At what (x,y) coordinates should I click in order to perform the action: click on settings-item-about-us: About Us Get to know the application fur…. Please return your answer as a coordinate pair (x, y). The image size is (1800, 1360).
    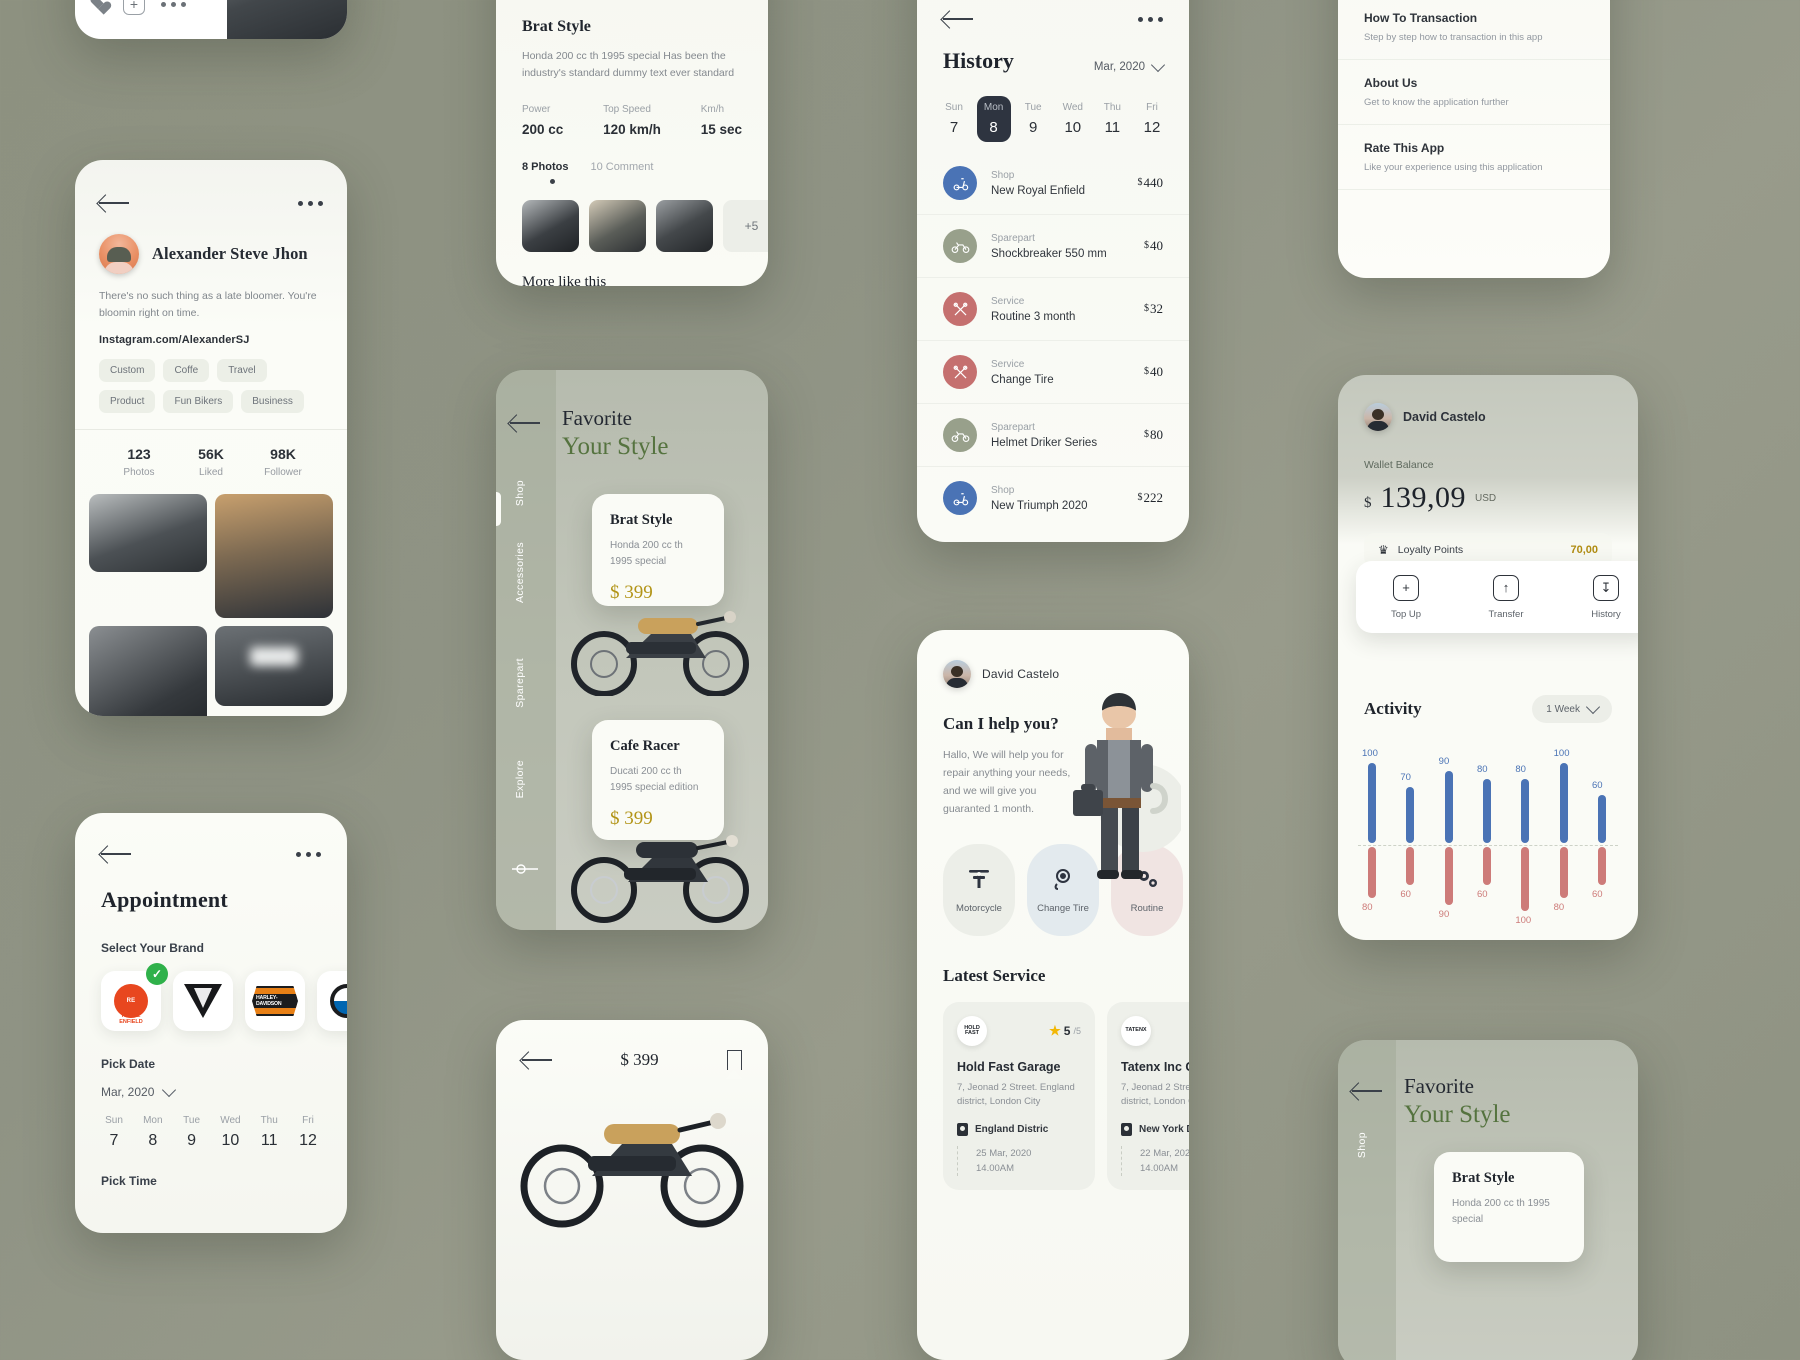
    Looking at the image, I should click on (1474, 92).